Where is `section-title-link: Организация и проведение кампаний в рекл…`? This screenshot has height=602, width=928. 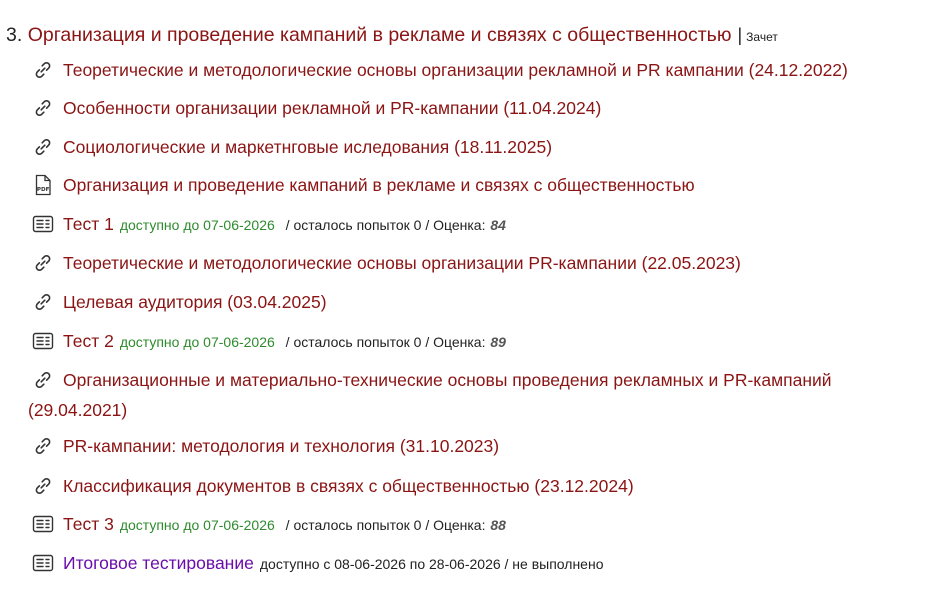 section-title-link: Организация и проведение кампаний в рекл… is located at coordinates (380, 35).